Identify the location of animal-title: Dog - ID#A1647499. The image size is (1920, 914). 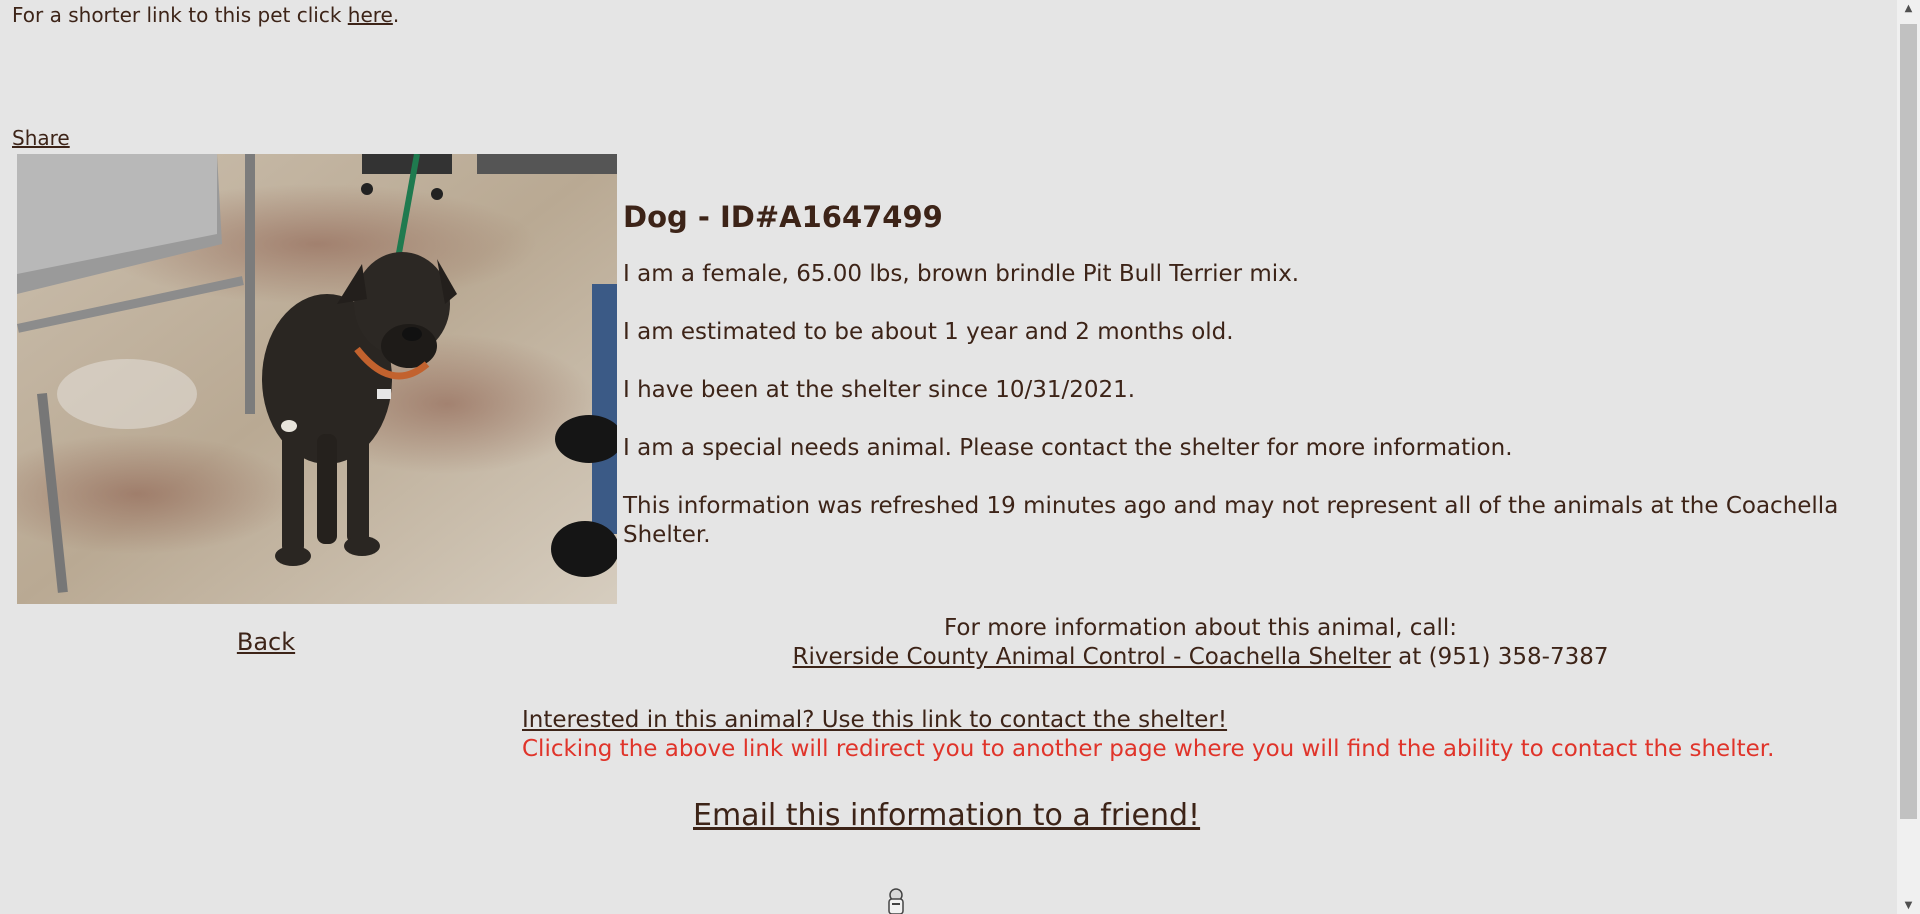
(783, 217).